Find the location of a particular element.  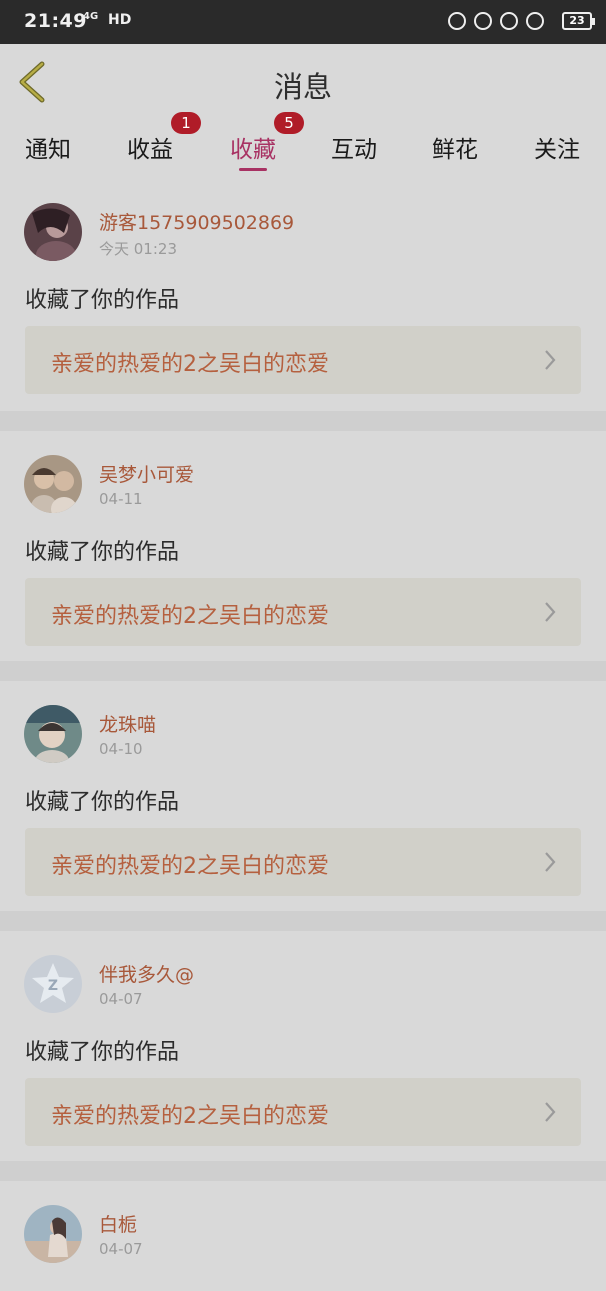

timestamp: 04-10 is located at coordinates (121, 749).